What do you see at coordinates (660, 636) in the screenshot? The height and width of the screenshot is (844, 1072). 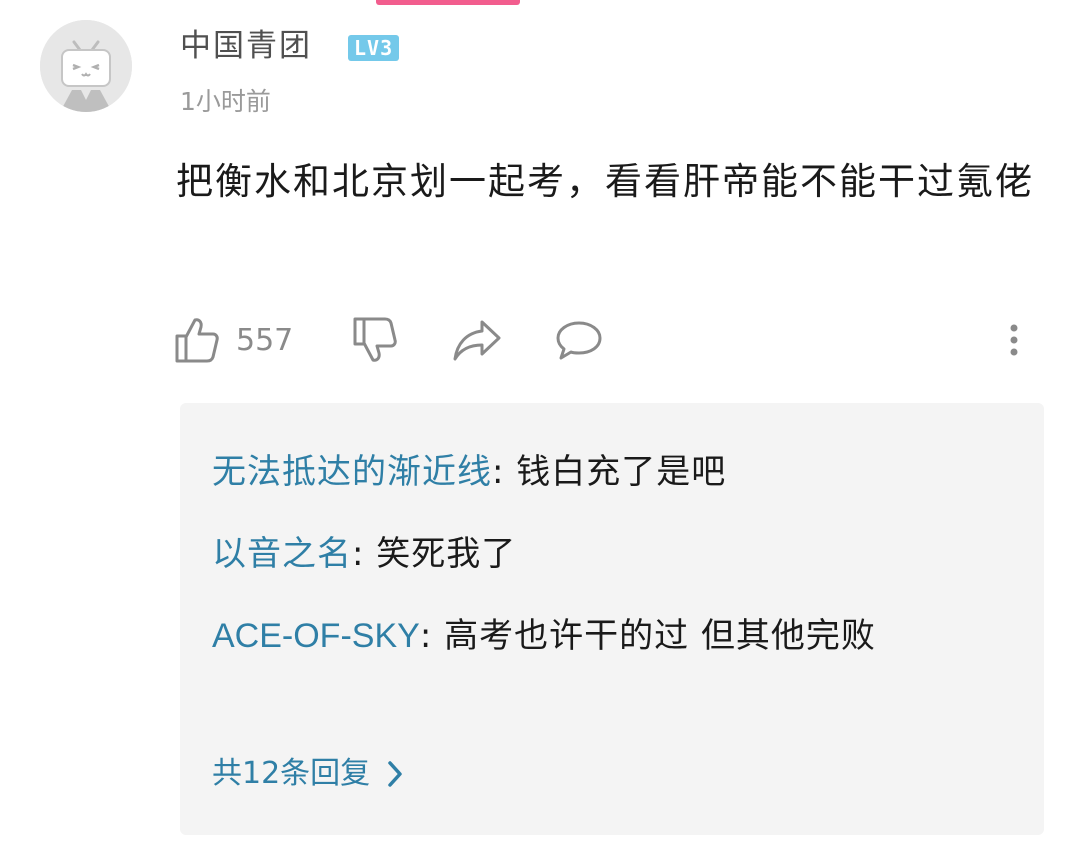 I see `reply-text: 高考也许干的过 但其他完败` at bounding box center [660, 636].